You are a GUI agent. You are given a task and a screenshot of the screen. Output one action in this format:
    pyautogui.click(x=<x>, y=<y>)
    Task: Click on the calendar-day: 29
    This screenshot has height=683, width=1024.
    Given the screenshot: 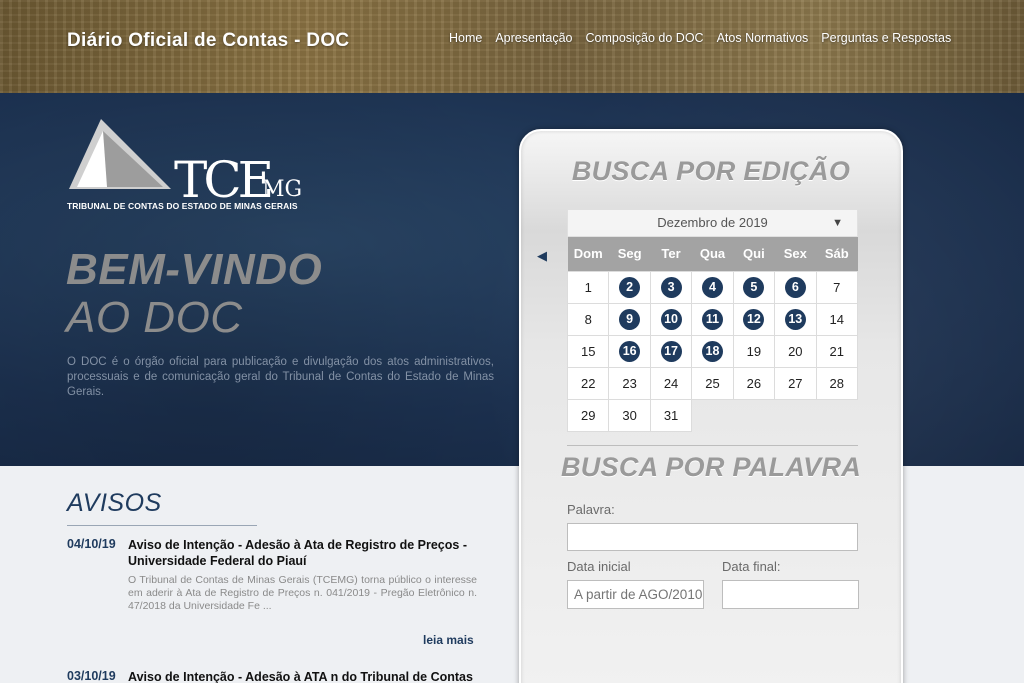 What is the action you would take?
    pyautogui.click(x=588, y=415)
    